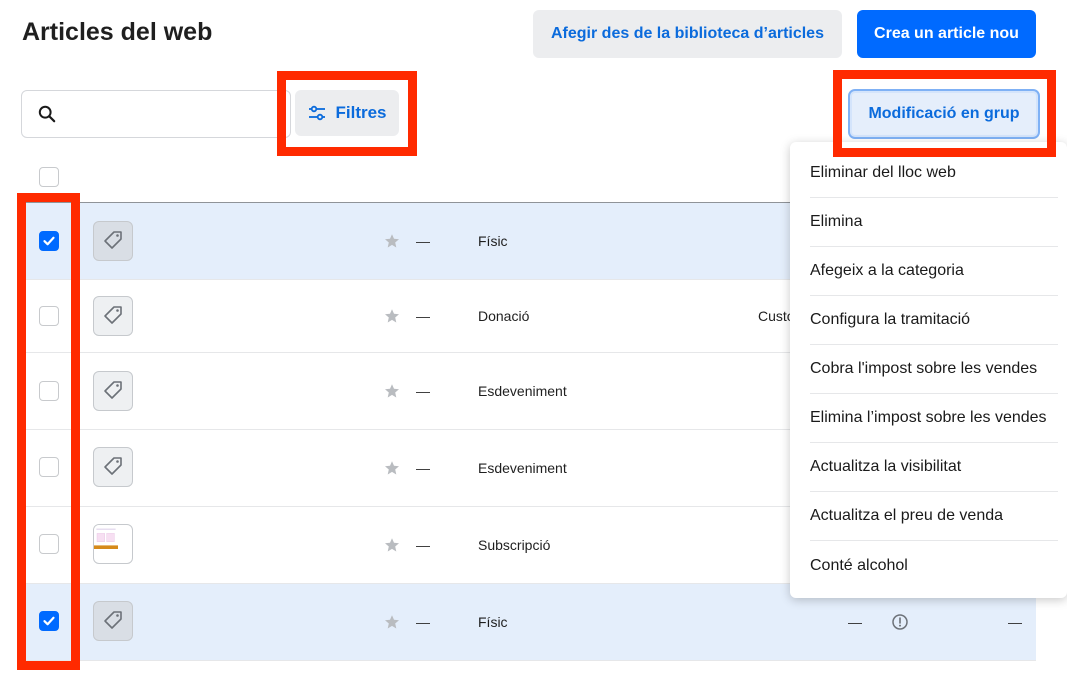 This screenshot has height=679, width=1067. Describe the element at coordinates (855, 622) in the screenshot. I see `row-col-a-value: —` at that location.